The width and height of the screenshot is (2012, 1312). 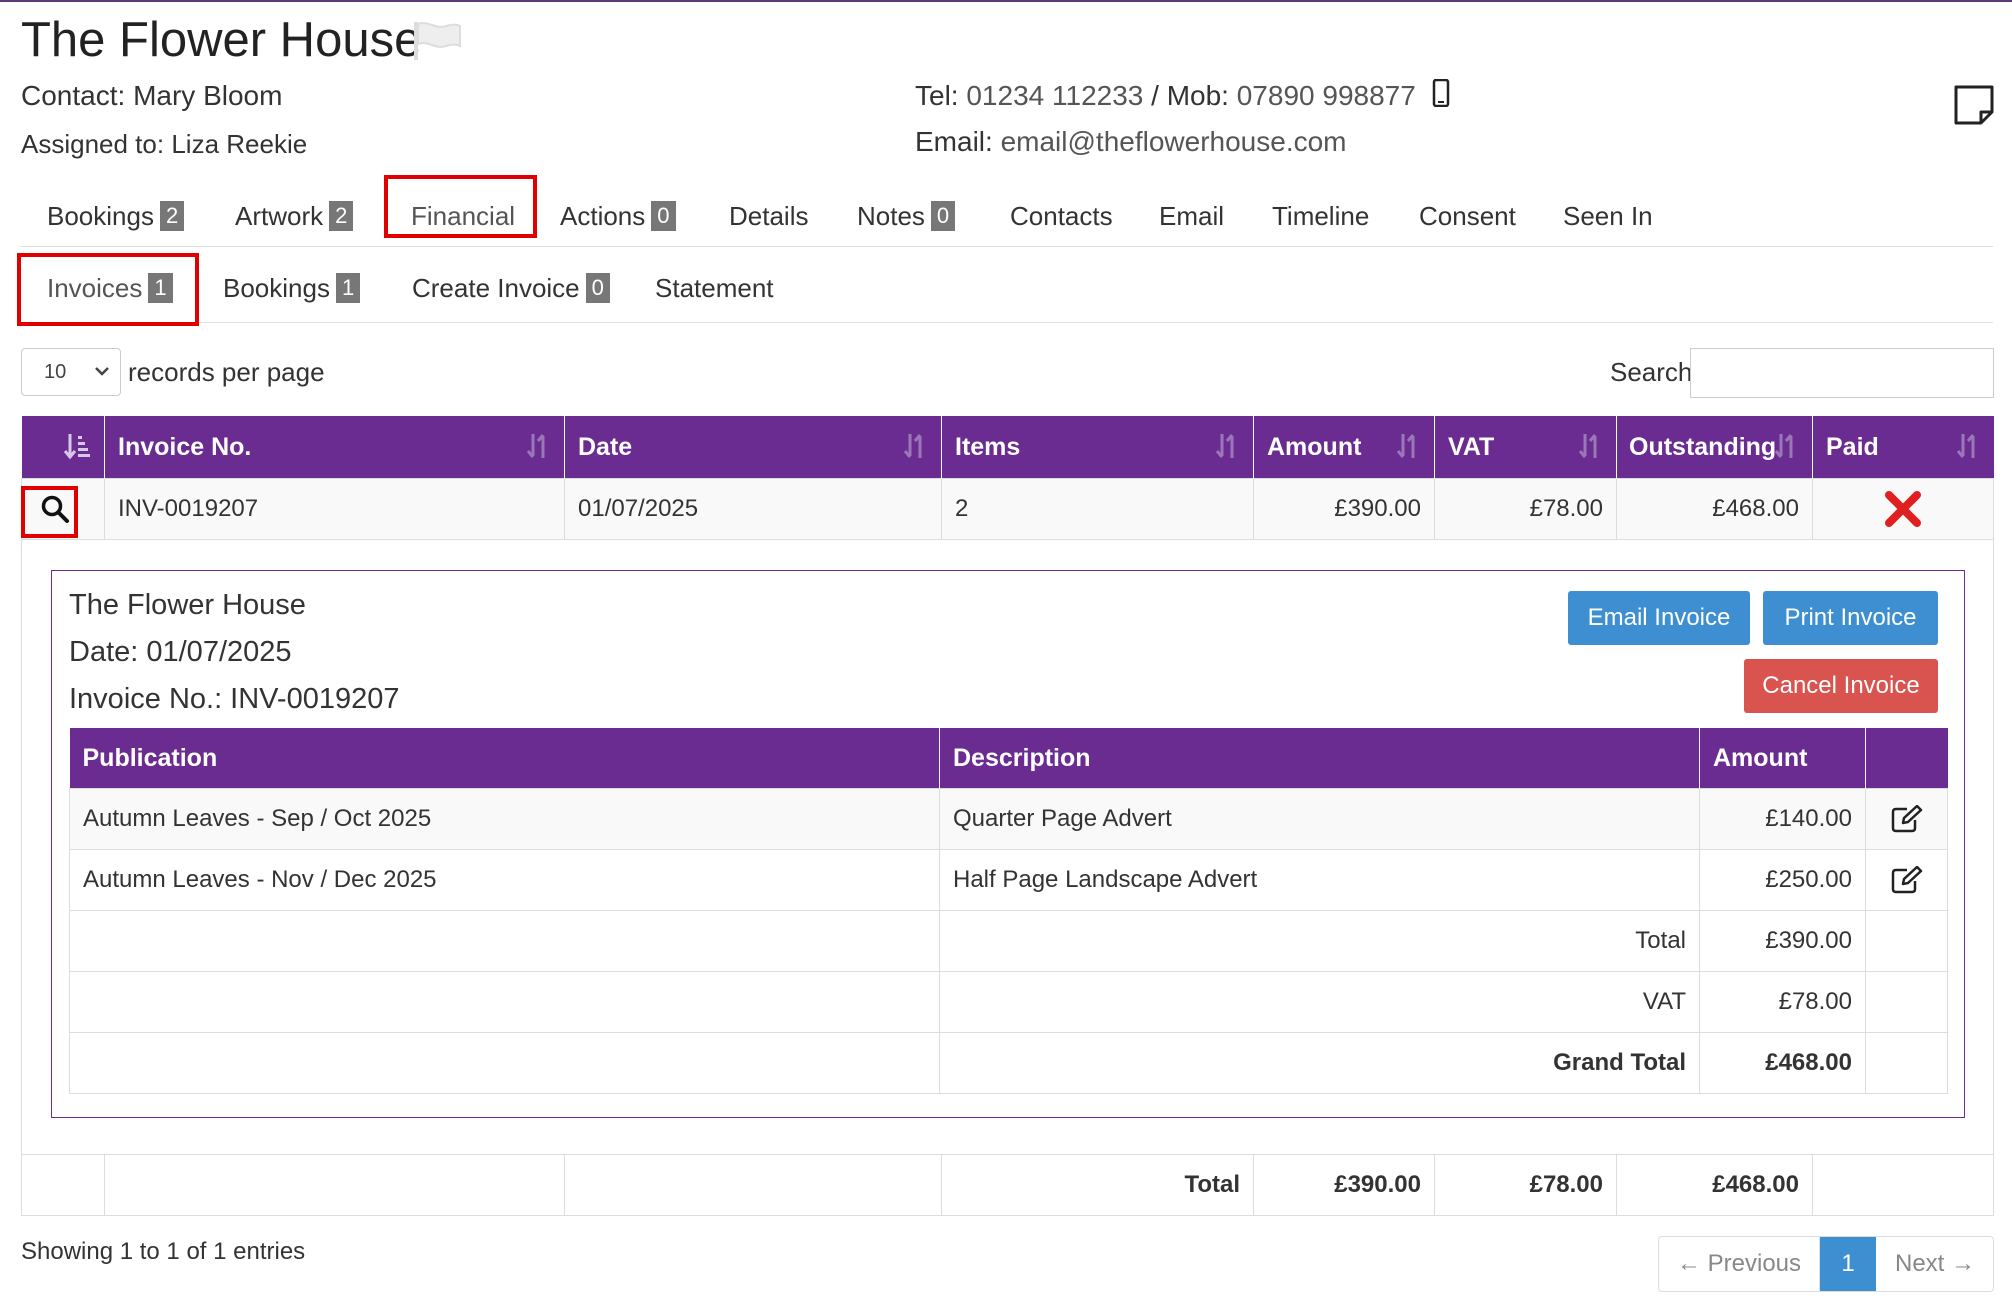 What do you see at coordinates (1525, 509) in the screenshot?
I see `vat-cell: £78.00` at bounding box center [1525, 509].